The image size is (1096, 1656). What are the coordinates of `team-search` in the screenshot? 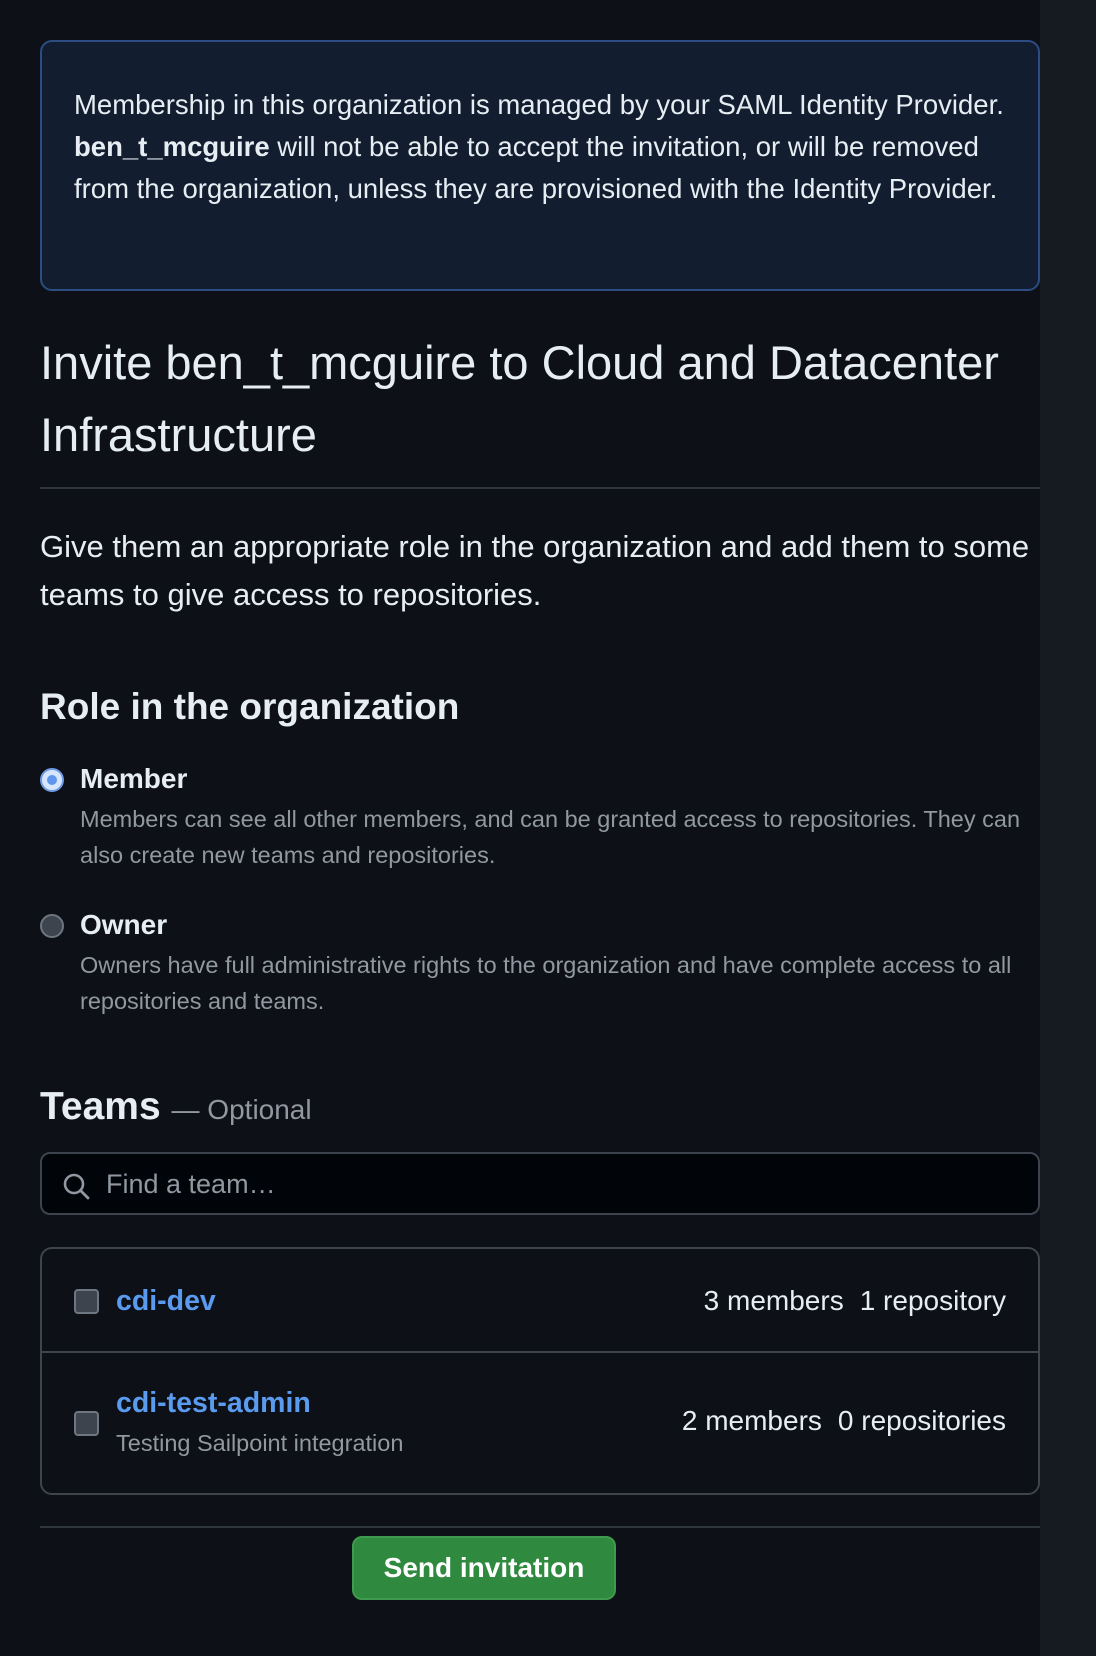 It's located at (540, 1183).